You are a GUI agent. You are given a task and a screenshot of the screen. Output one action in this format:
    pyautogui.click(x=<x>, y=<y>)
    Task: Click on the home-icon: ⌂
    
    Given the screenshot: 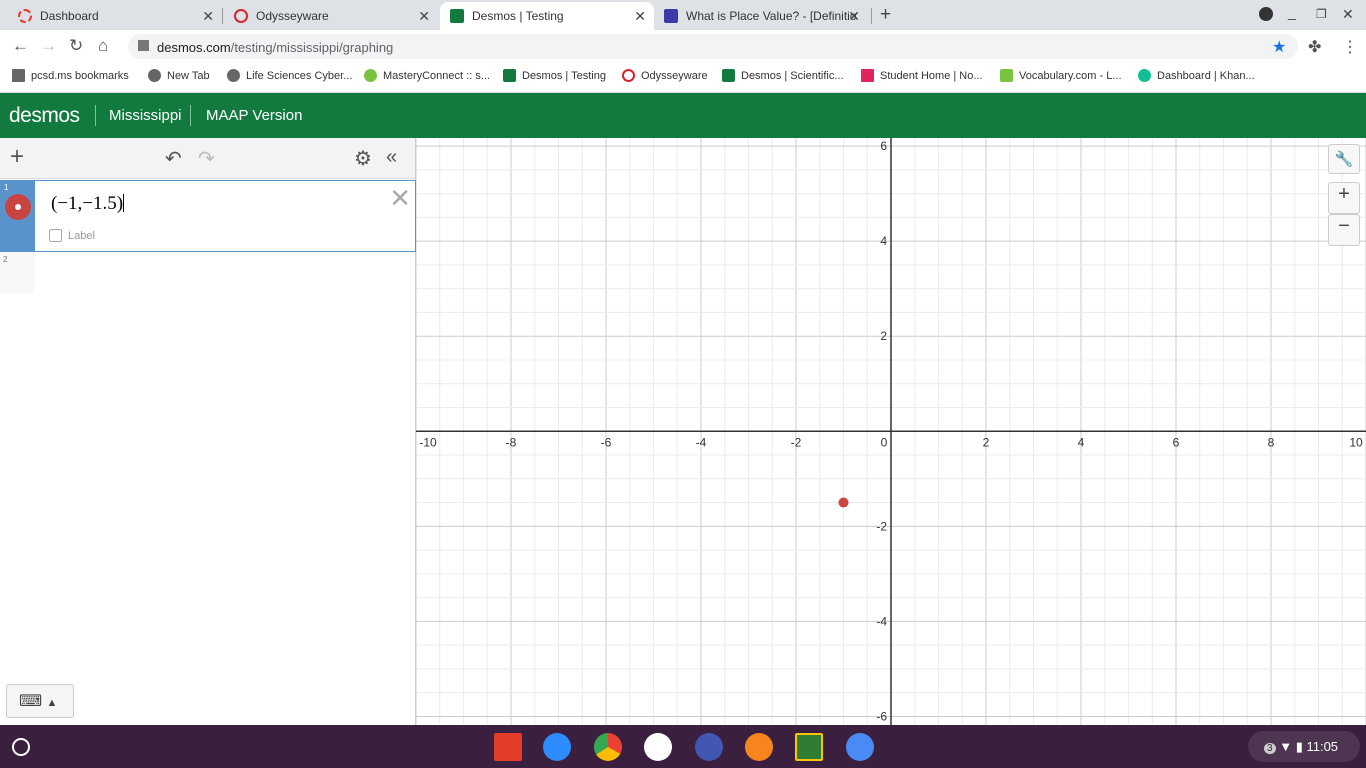 What is the action you would take?
    pyautogui.click(x=103, y=46)
    